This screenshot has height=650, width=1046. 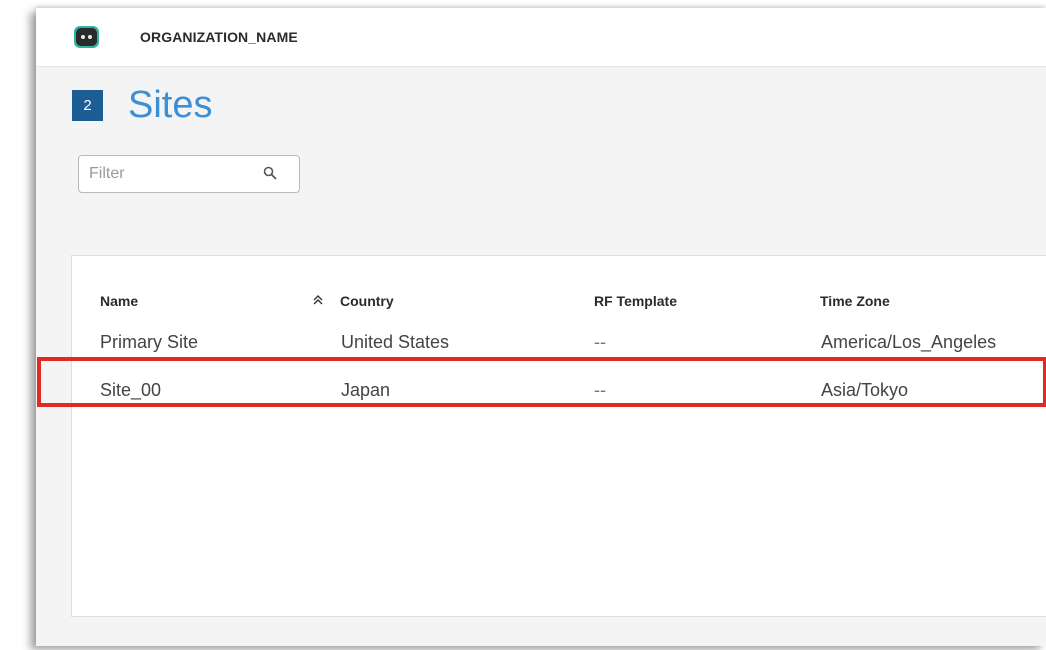 What do you see at coordinates (83, 37) in the screenshot?
I see `logo-eye-left` at bounding box center [83, 37].